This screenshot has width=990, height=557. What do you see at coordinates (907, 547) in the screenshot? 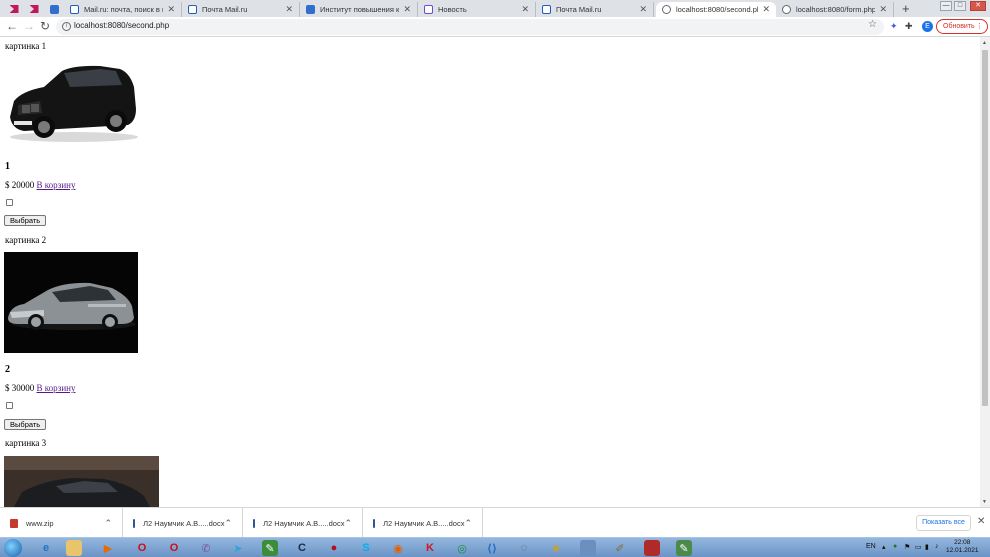
I see `tray-flag-icon: ⚑` at bounding box center [907, 547].